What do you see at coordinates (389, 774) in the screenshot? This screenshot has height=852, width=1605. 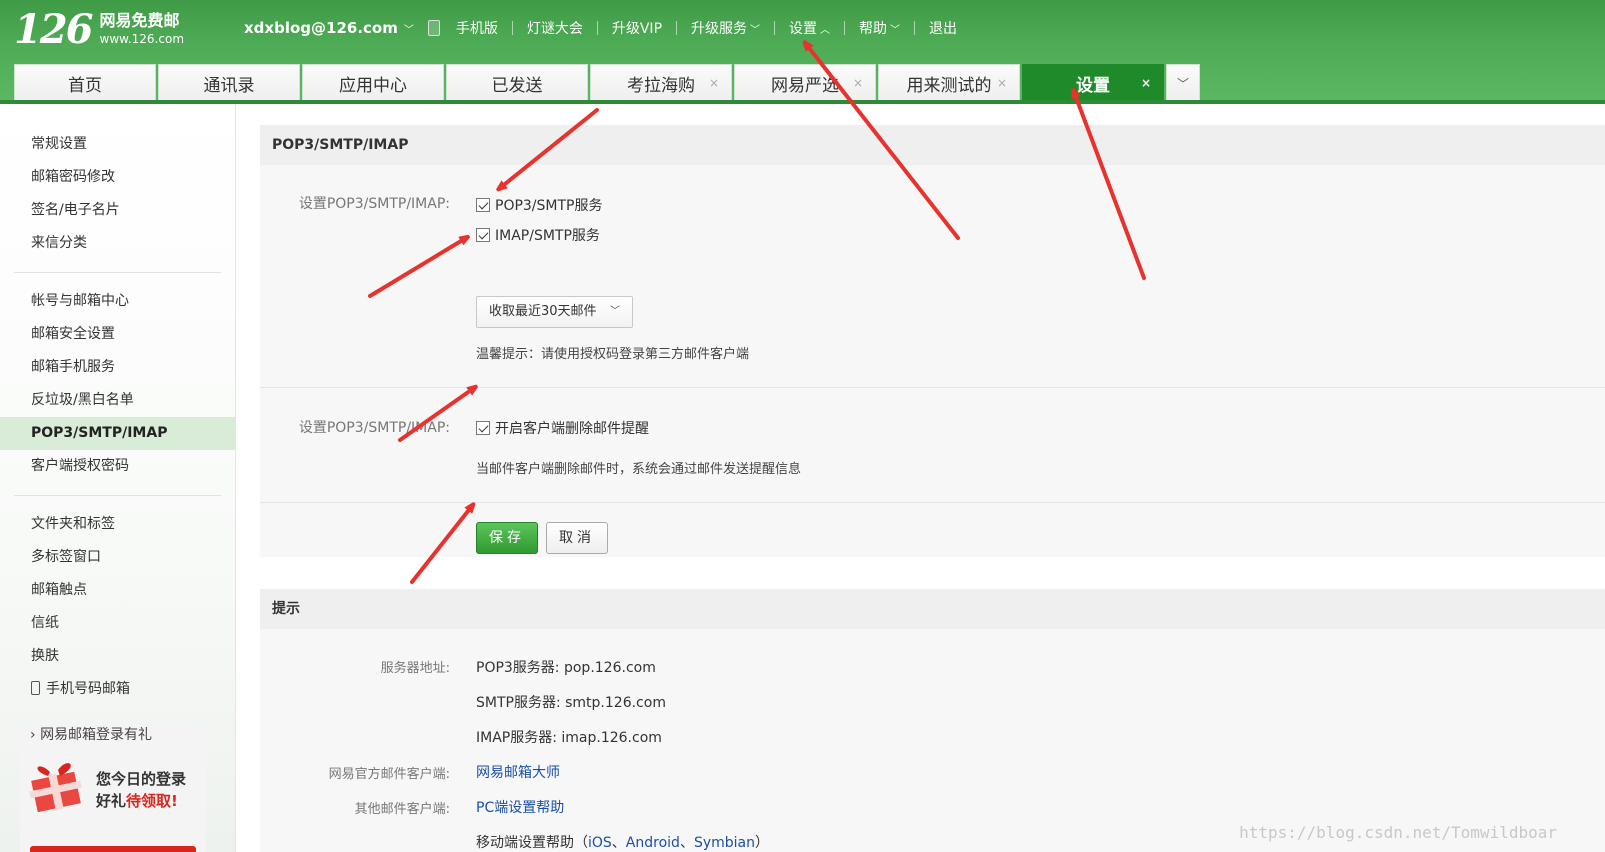 I see `official-client-label: 网易官方邮件客户端:` at bounding box center [389, 774].